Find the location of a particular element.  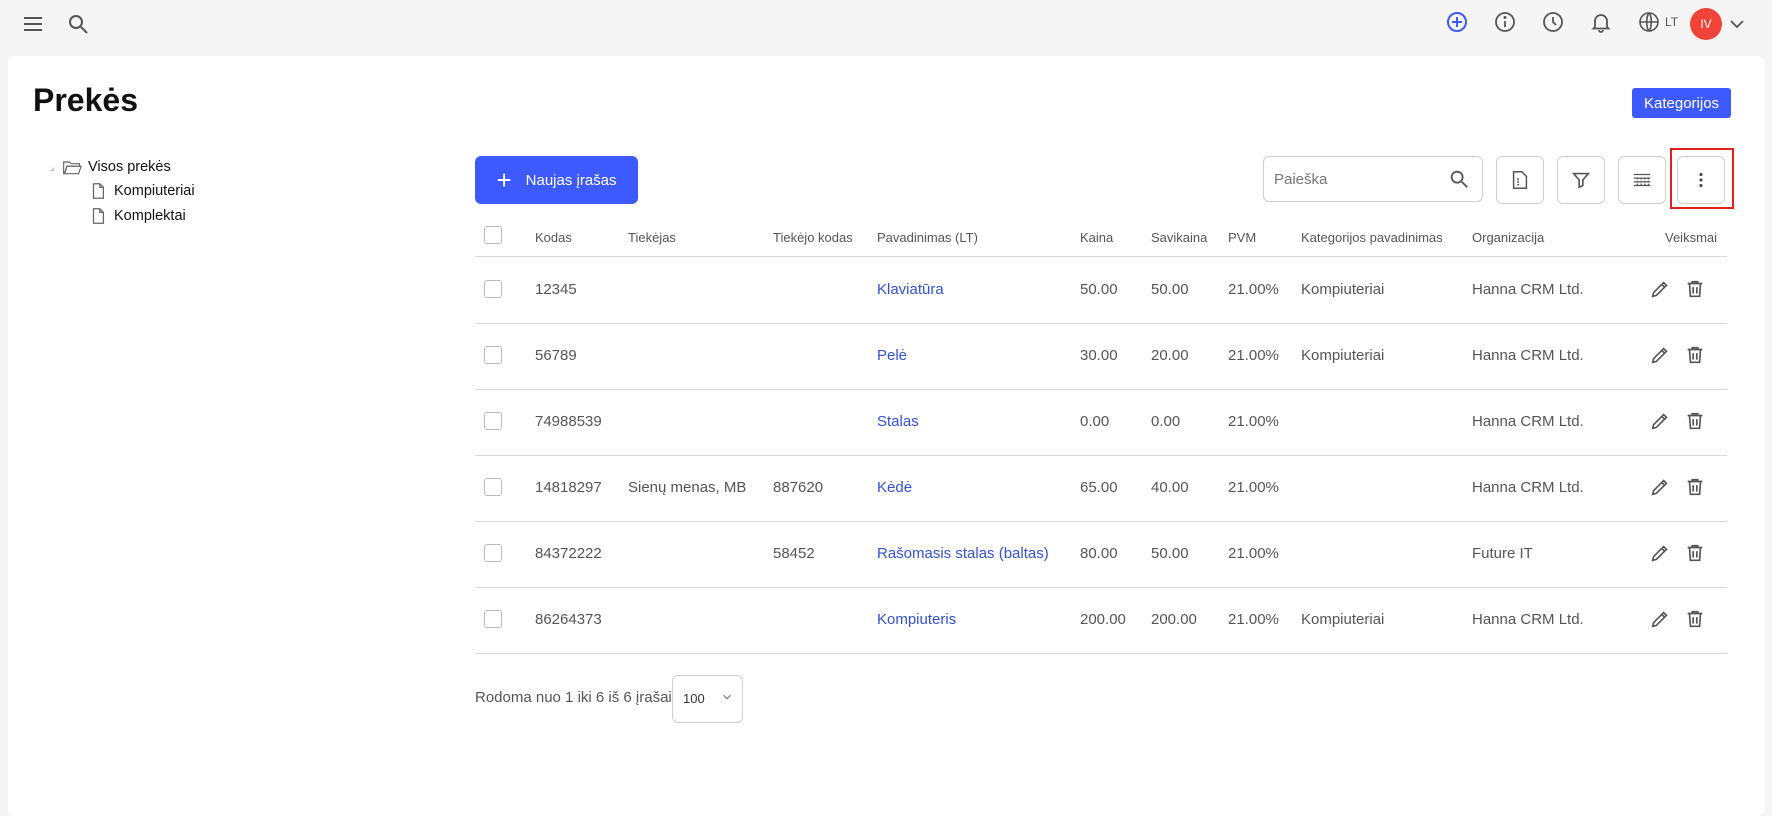

tree-item-komplektai: Komplektai is located at coordinates (137, 216).